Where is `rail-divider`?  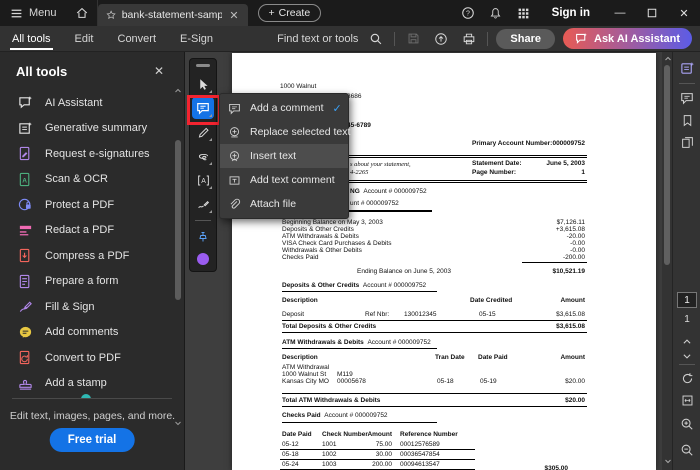
rail-divider is located at coordinates (687, 364).